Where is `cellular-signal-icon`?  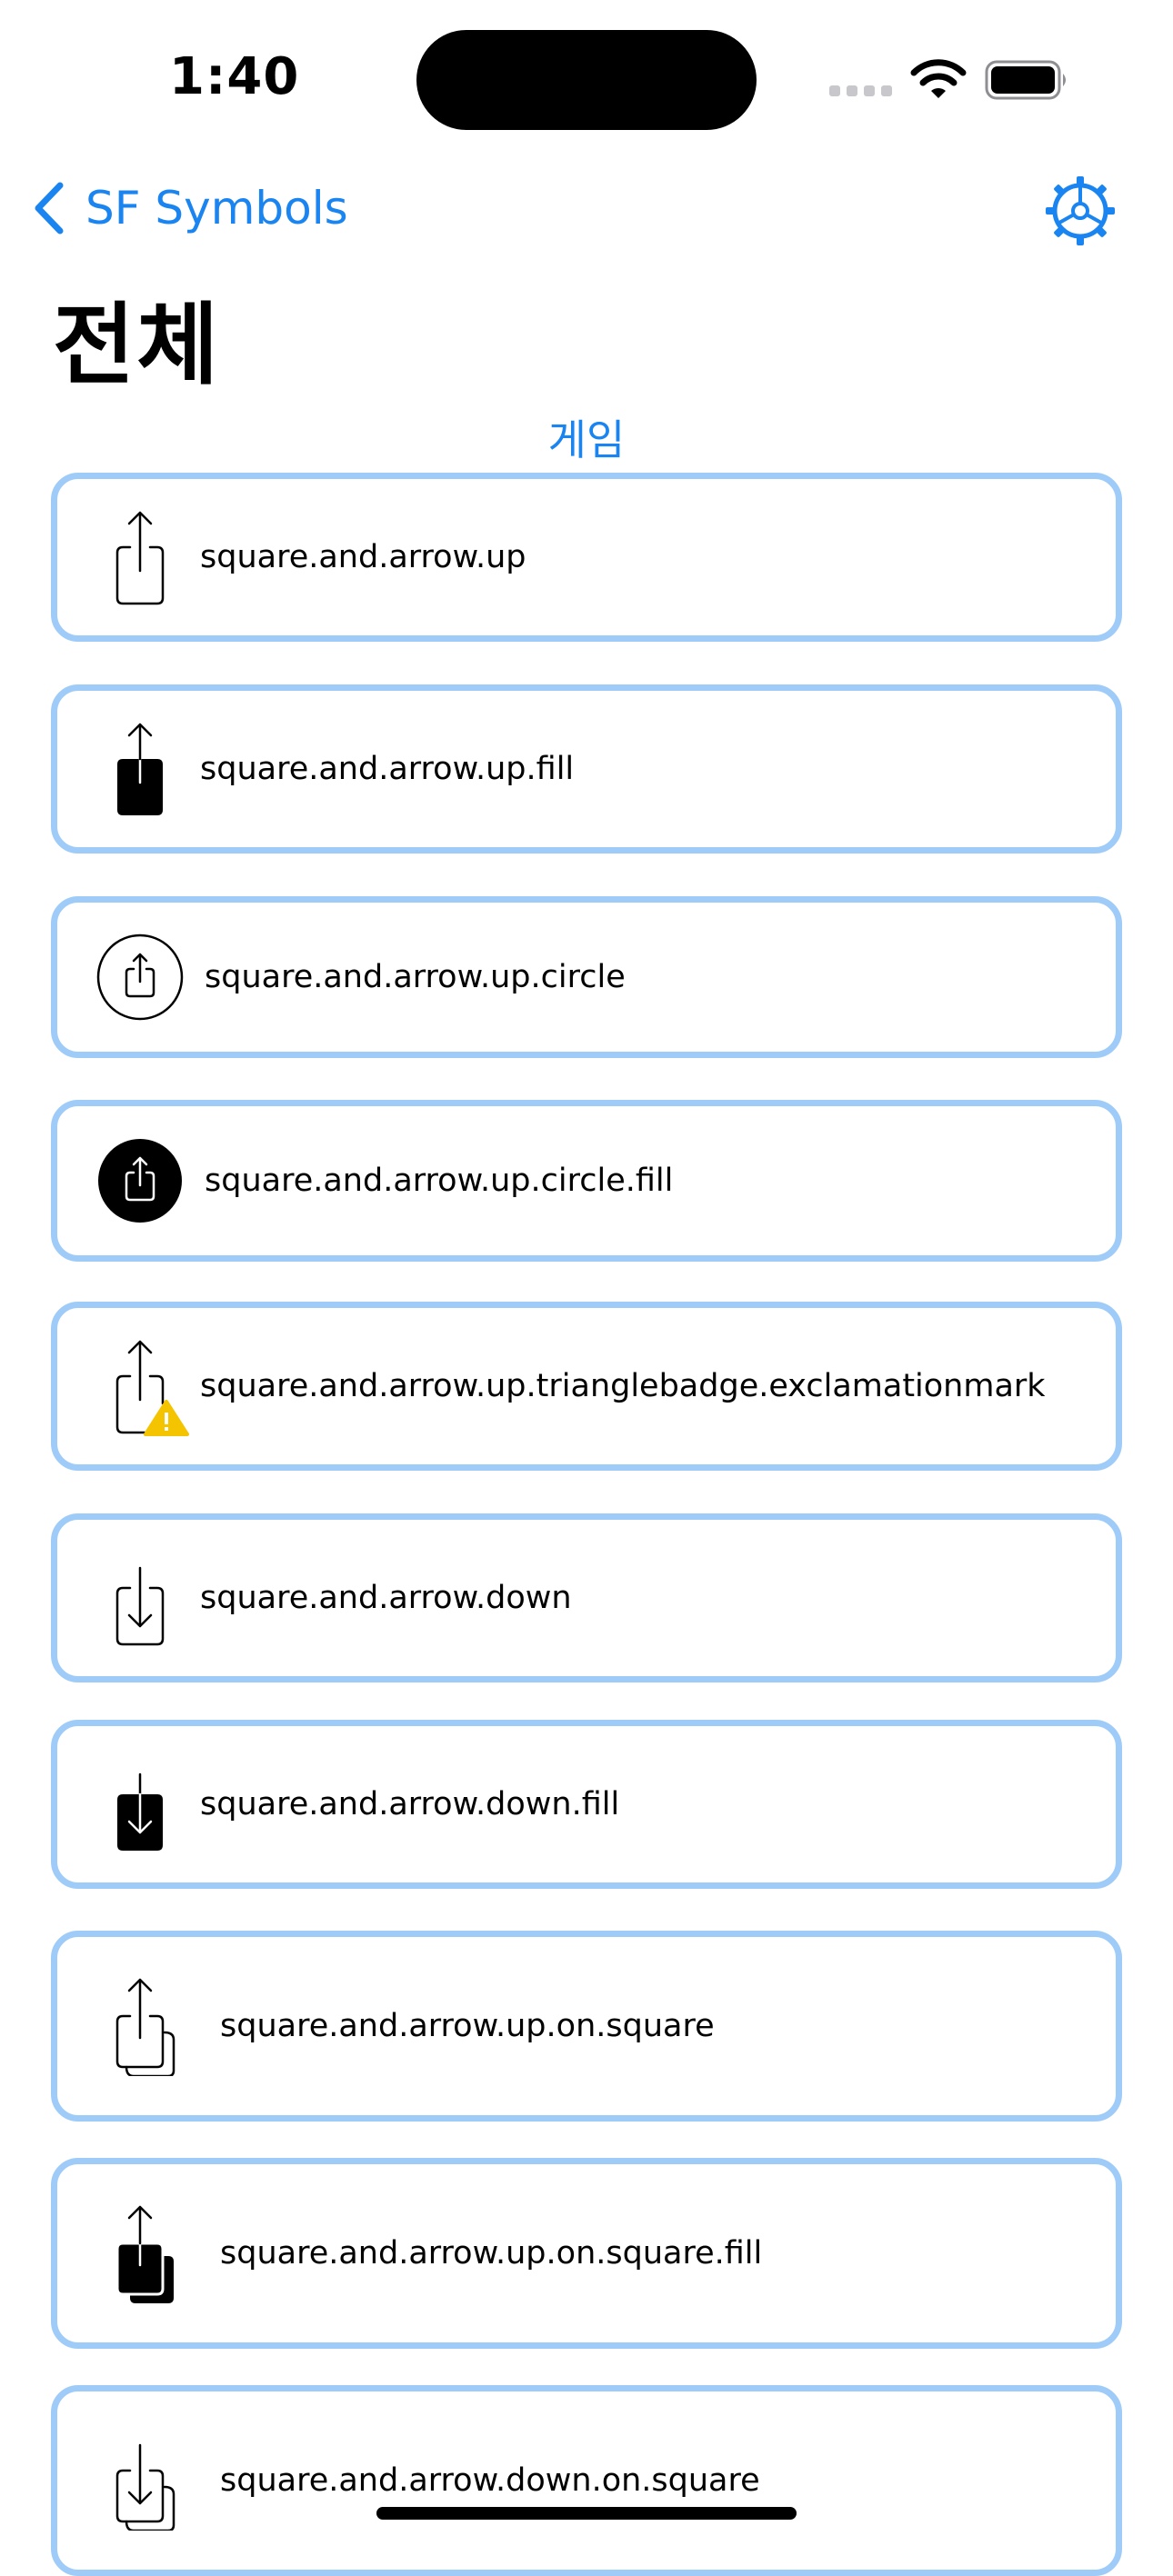
cellular-signal-icon is located at coordinates (861, 90).